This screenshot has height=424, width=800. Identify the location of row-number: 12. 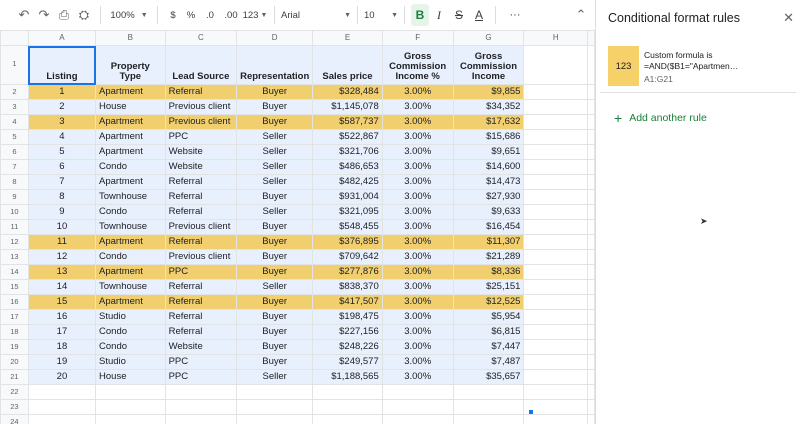
(14, 242).